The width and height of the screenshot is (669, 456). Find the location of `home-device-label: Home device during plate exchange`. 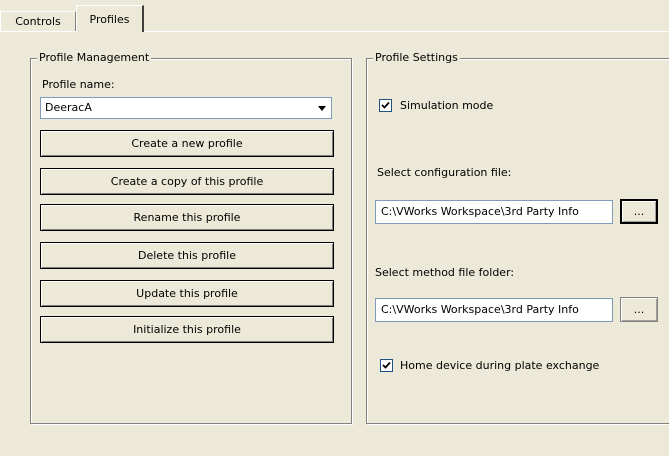

home-device-label: Home device during plate exchange is located at coordinates (500, 365).